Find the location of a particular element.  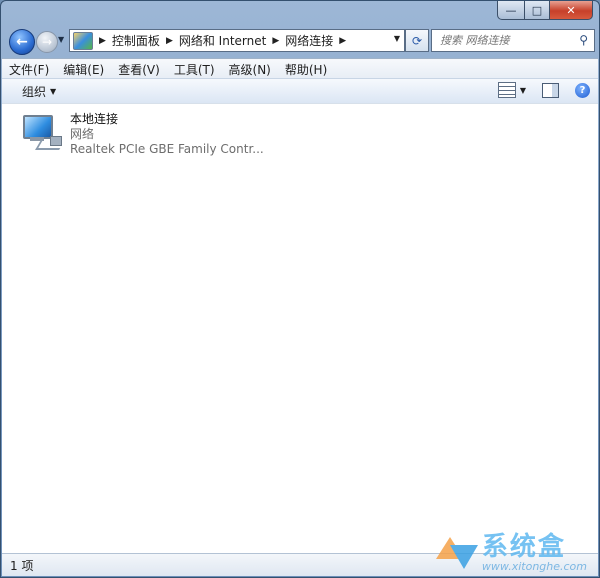

forward-arrow-icon: → is located at coordinates (47, 42).